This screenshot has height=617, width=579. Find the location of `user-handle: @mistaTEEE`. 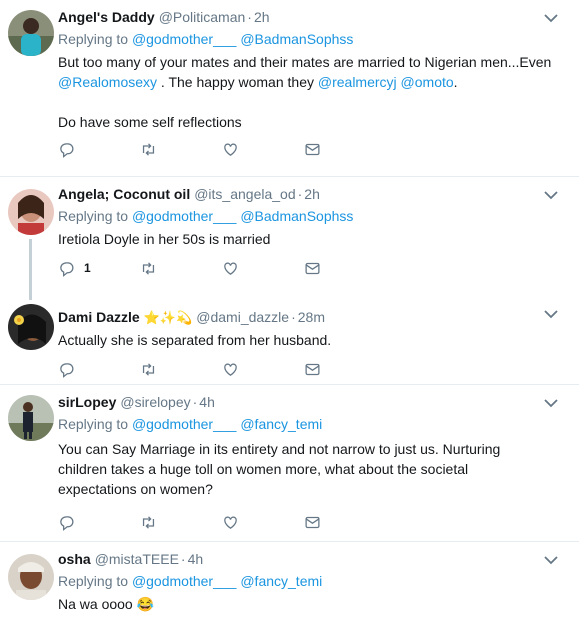

user-handle: @mistaTEEE is located at coordinates (137, 559).